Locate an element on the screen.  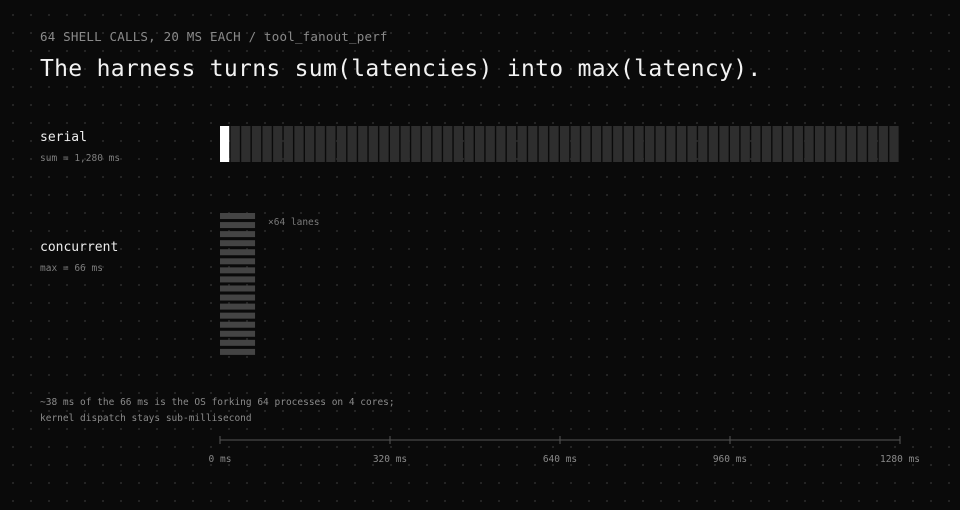
serial-bar-group is located at coordinates (559, 144).